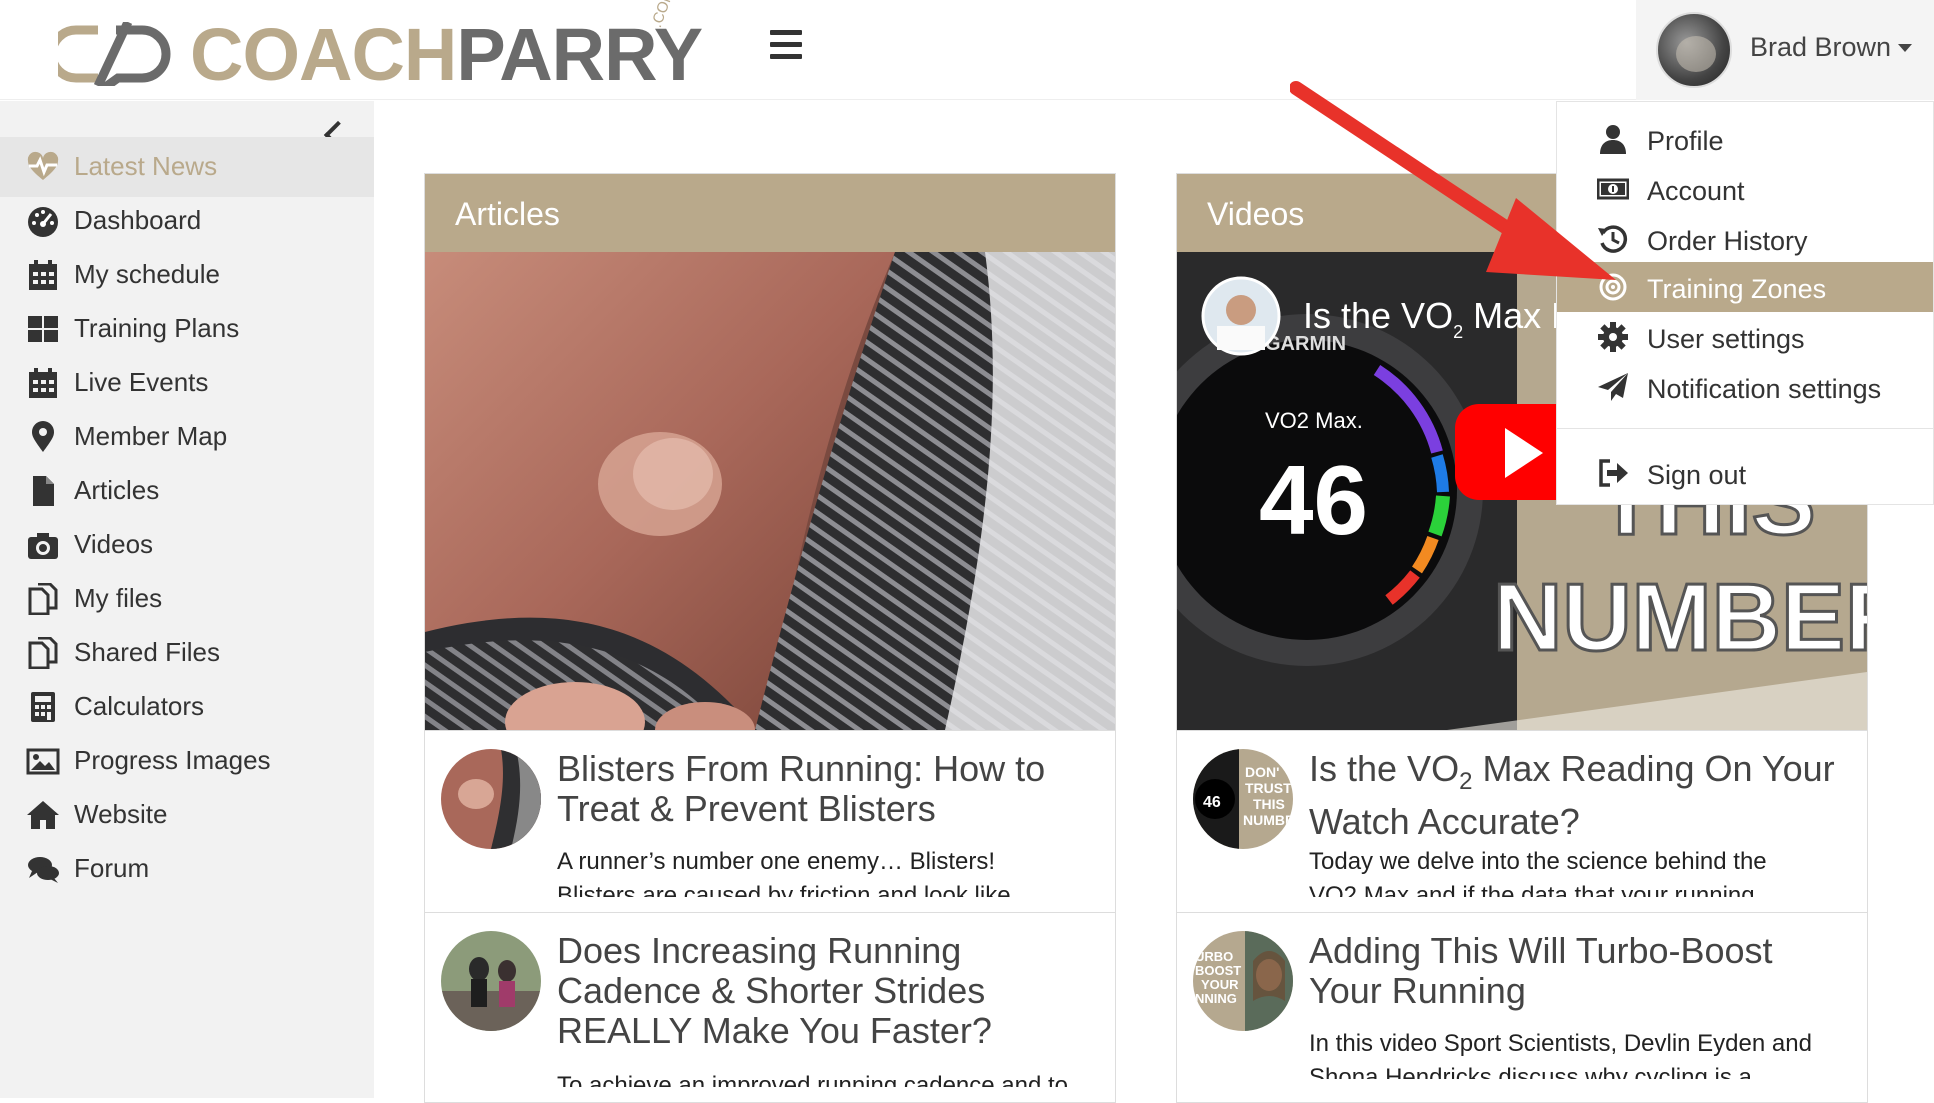 The height and width of the screenshot is (1103, 1934). I want to click on thumbnail-caption-2: TRUST, so click(1268, 788).